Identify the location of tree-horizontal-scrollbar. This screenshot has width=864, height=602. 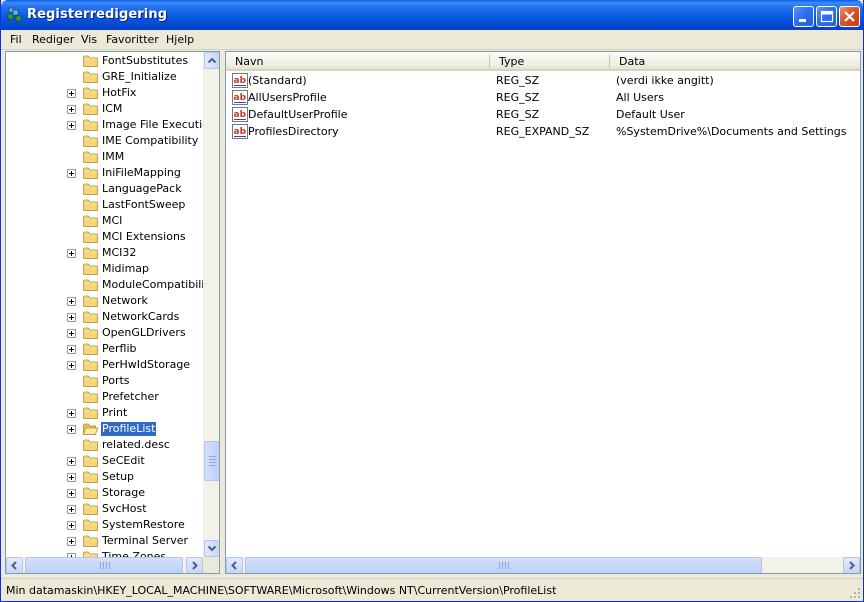
(104, 565).